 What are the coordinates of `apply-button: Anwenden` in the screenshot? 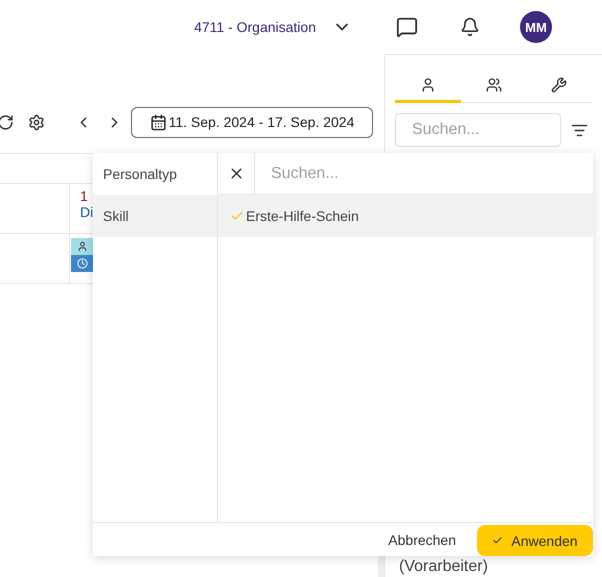 It's located at (535, 540).